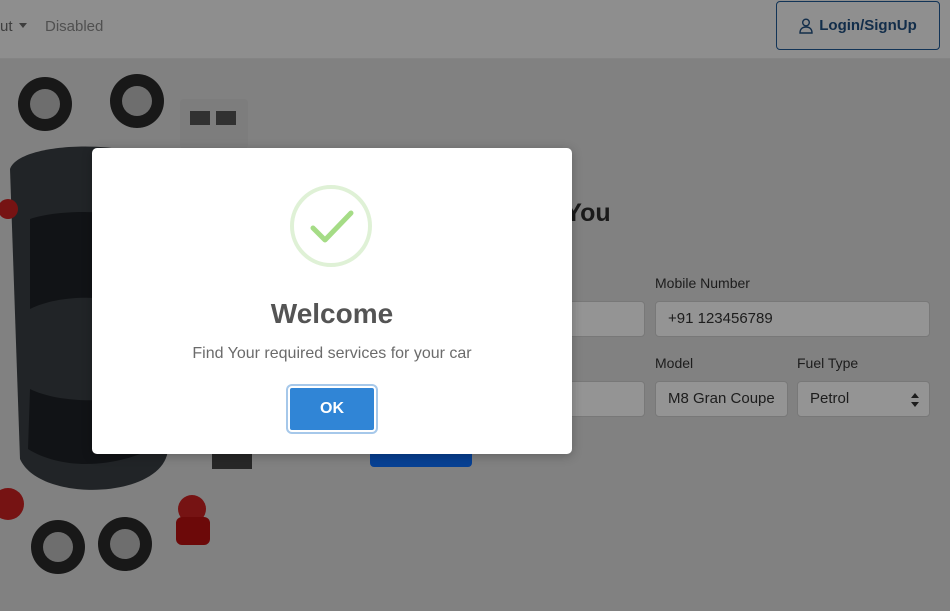 Image resolution: width=950 pixels, height=611 pixels. I want to click on dialog-title: Welcome, so click(332, 313).